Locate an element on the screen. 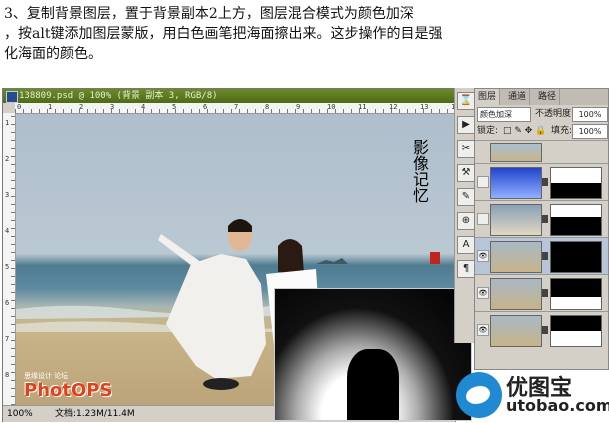 The width and height of the screenshot is (609, 423). opacity-field: 100% is located at coordinates (590, 114).